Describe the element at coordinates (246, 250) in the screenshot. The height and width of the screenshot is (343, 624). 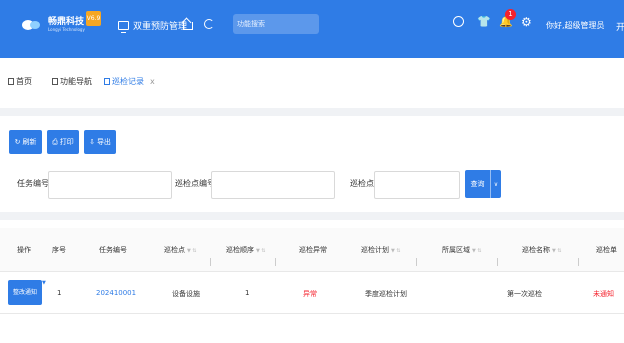
I see `col-order: 巡检顺序 ▼ ⇅` at that location.